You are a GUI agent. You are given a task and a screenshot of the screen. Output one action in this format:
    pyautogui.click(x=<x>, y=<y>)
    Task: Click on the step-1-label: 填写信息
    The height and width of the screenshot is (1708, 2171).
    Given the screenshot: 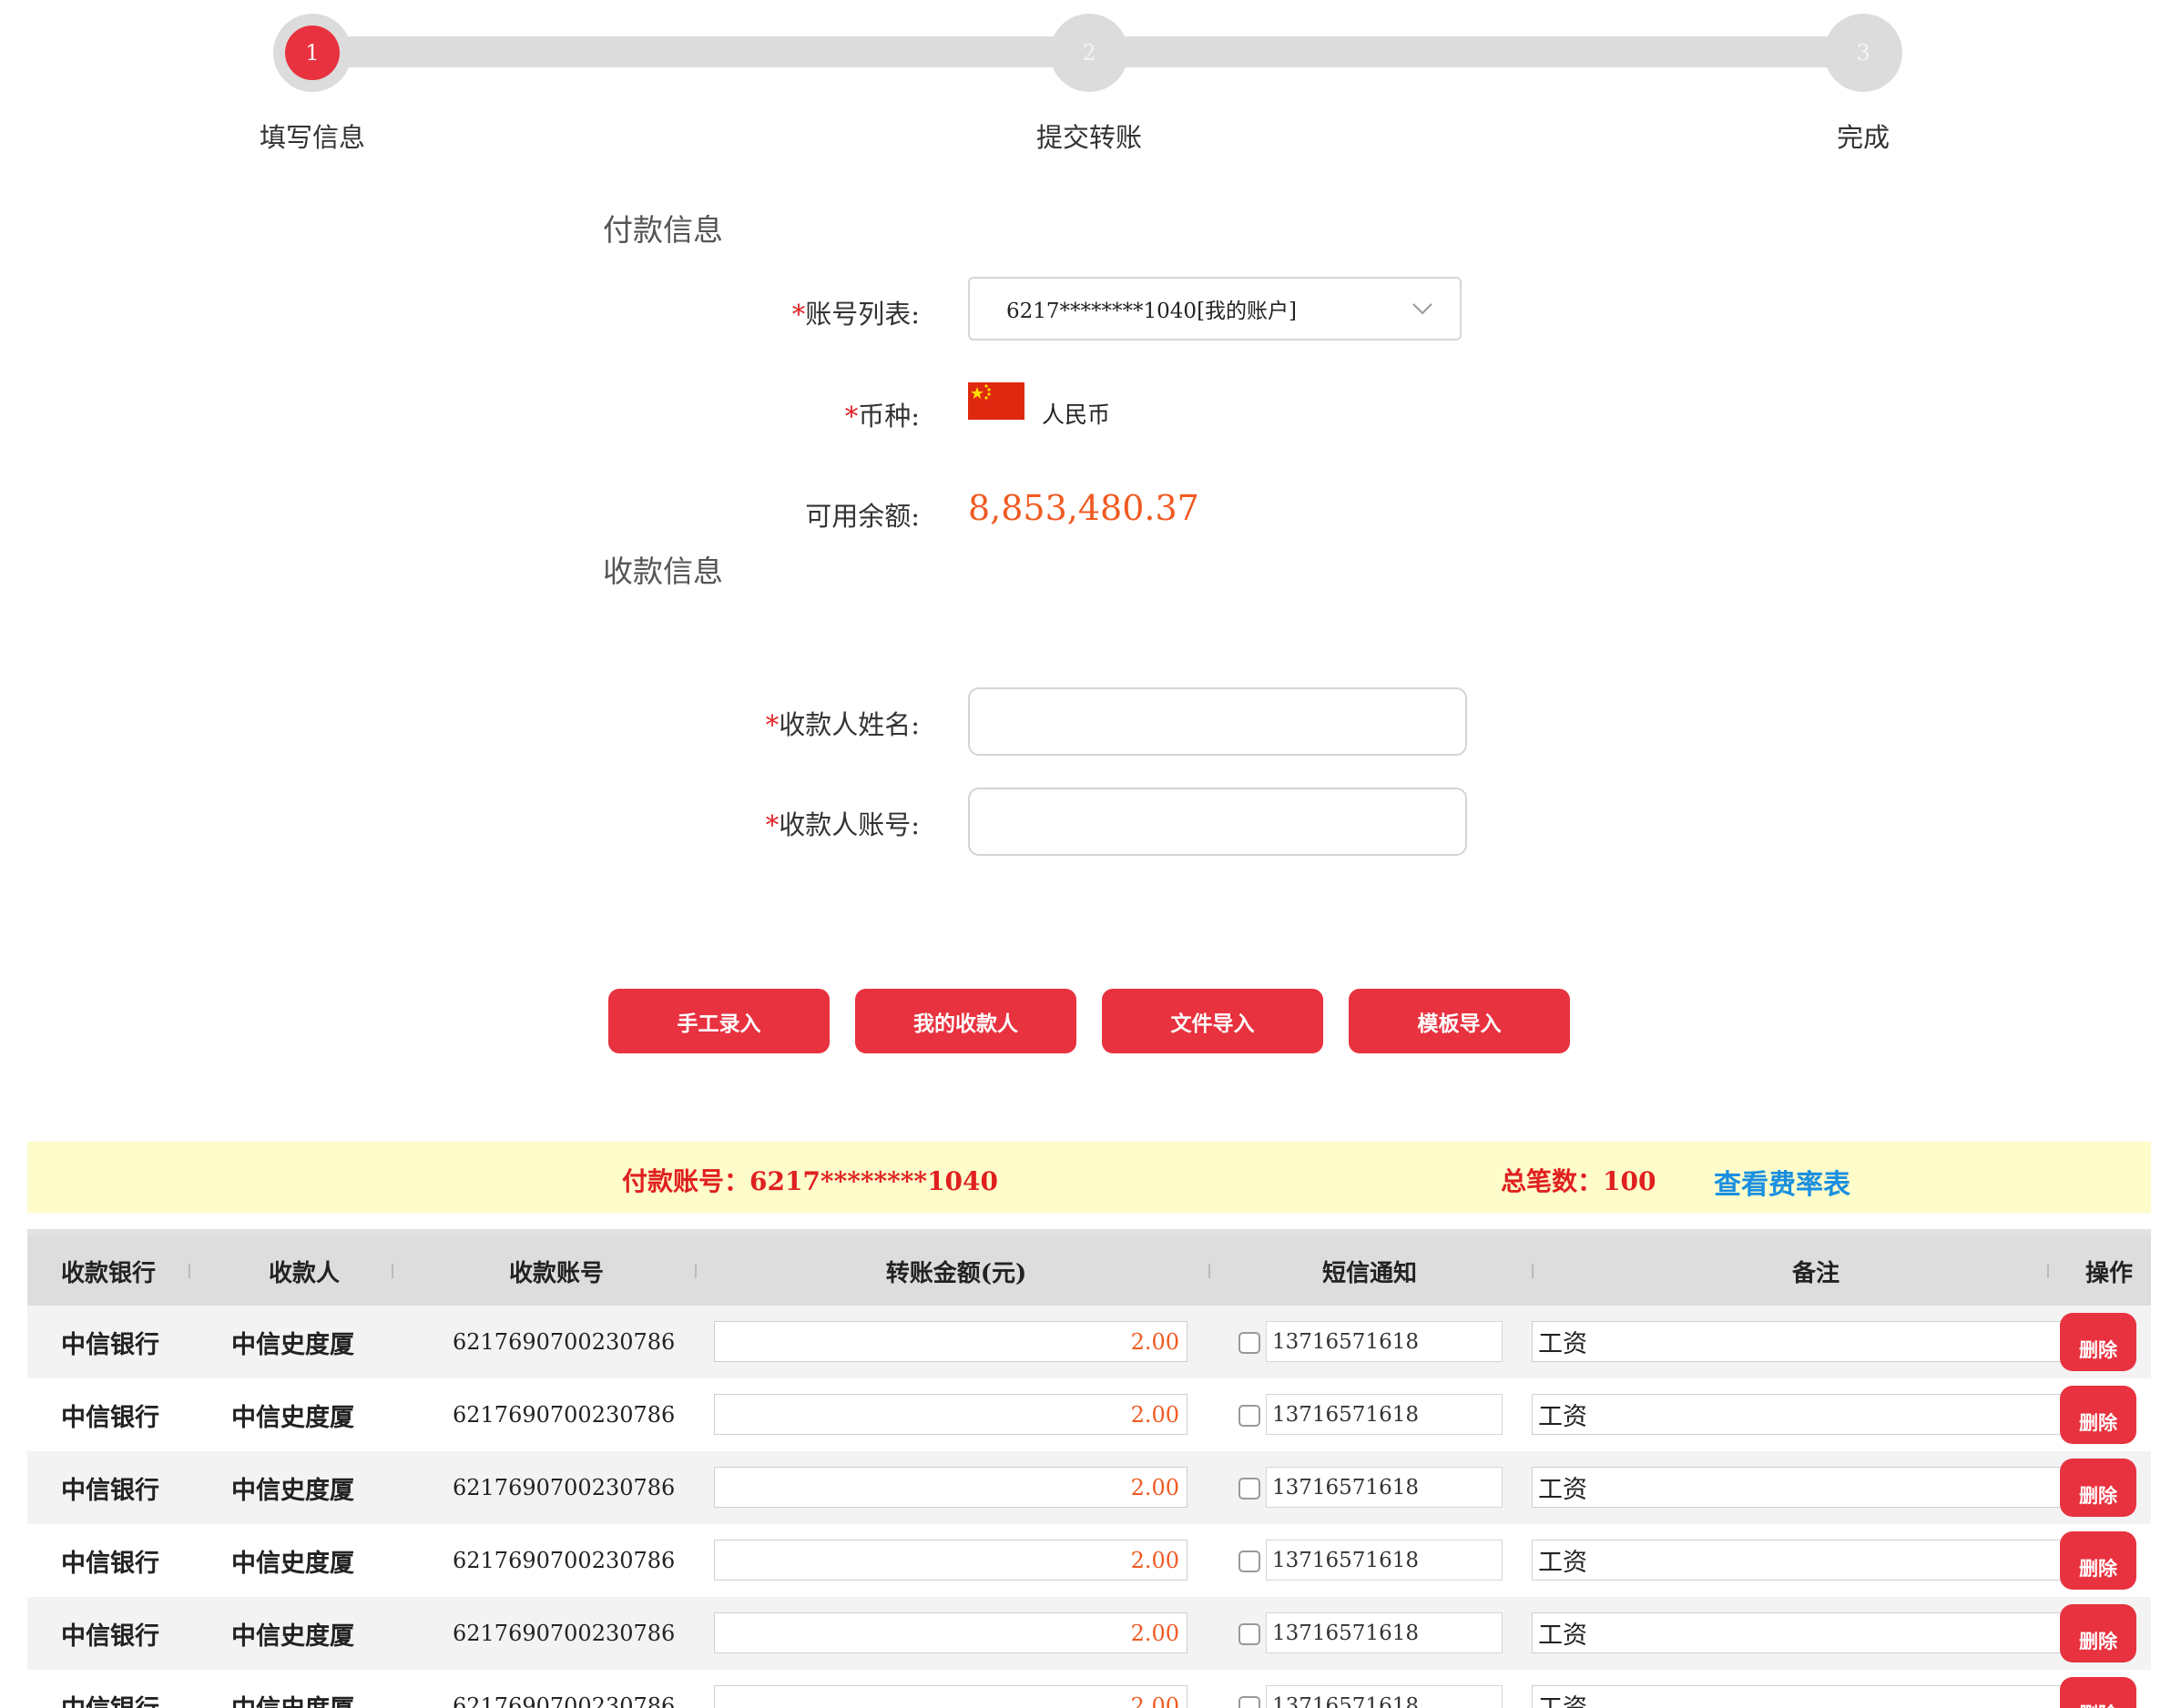 What is the action you would take?
    pyautogui.click(x=312, y=138)
    